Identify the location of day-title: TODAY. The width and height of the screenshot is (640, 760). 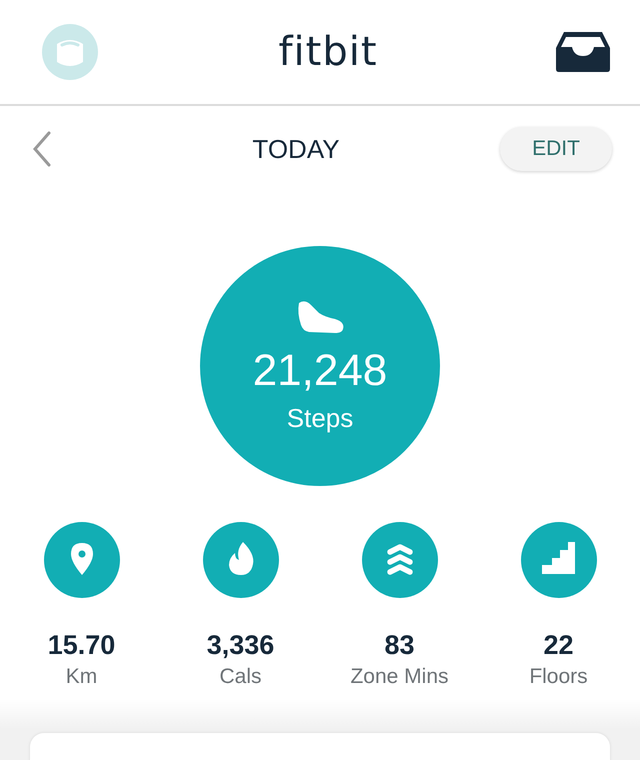
(296, 149).